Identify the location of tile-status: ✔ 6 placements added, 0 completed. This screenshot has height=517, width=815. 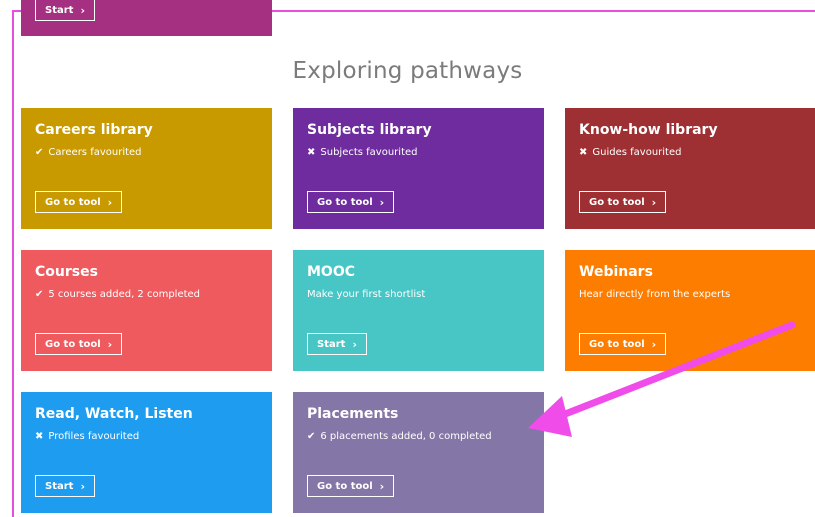
(399, 436).